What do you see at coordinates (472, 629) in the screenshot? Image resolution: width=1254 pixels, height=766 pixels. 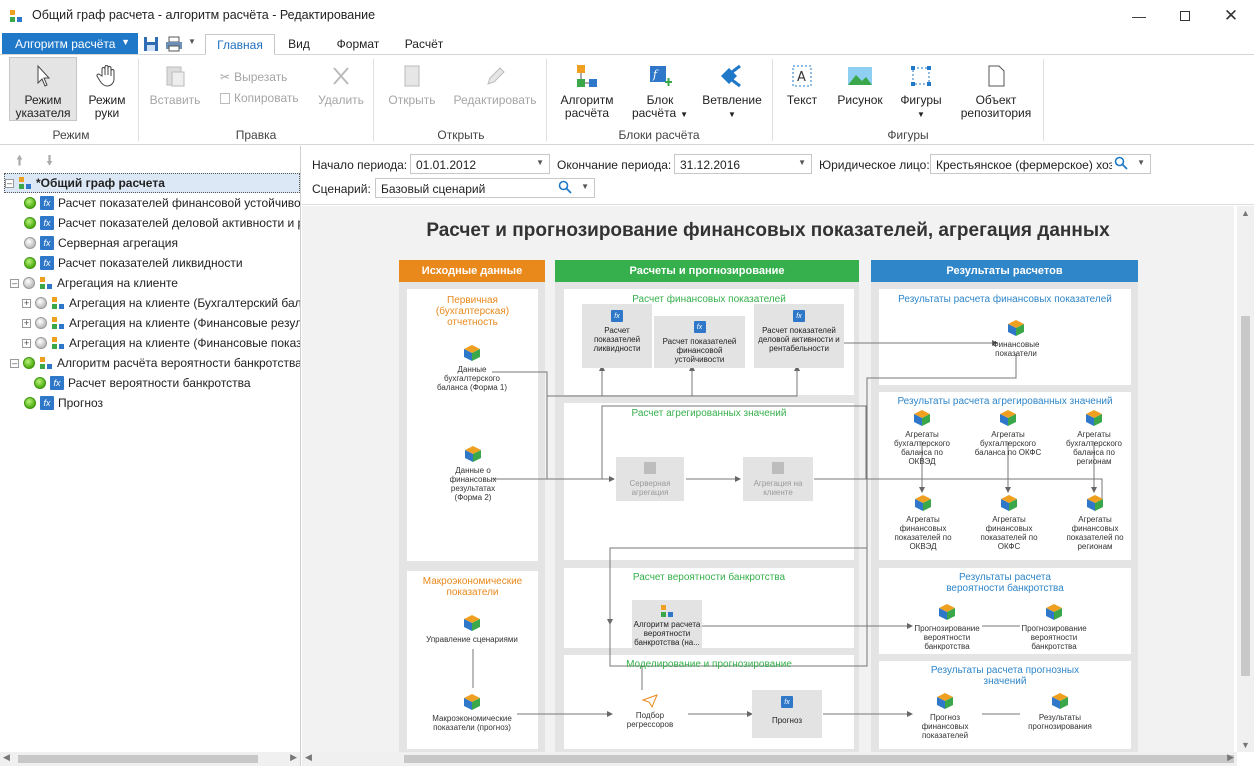 I see `scenario-node: Управление сценариями` at bounding box center [472, 629].